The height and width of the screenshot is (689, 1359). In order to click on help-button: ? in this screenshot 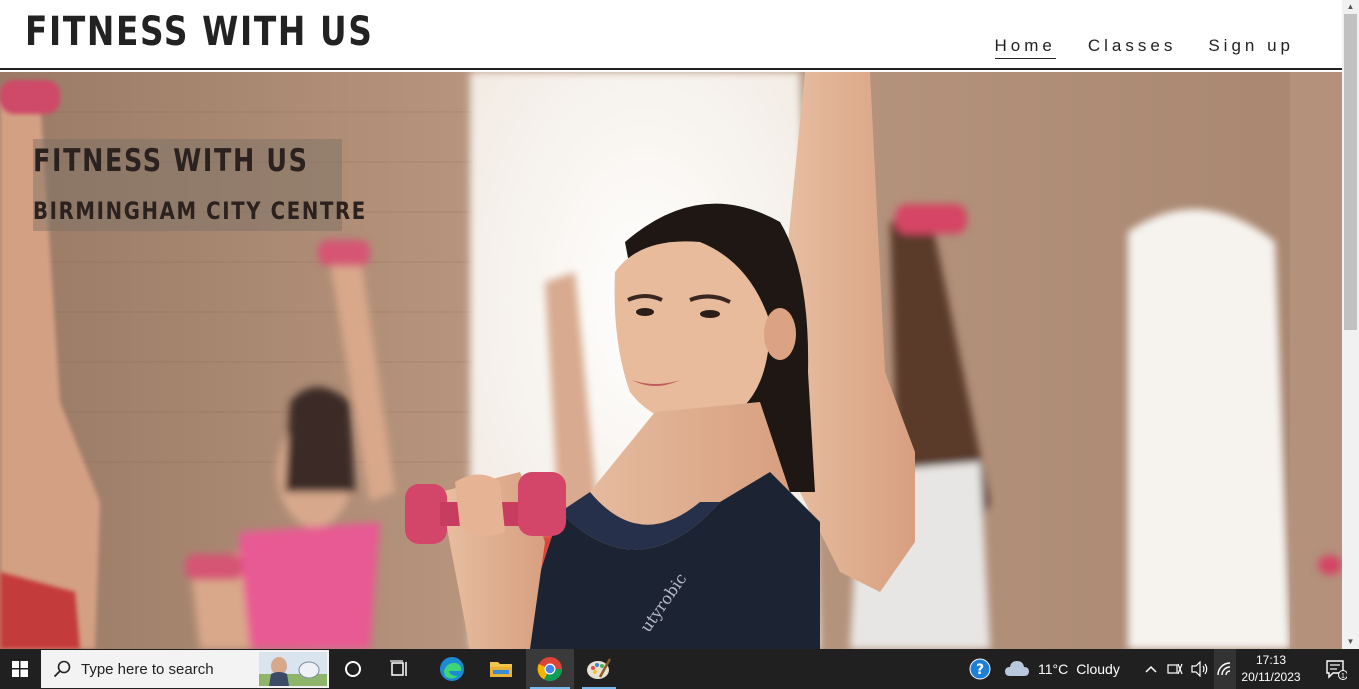, I will do `click(980, 669)`.